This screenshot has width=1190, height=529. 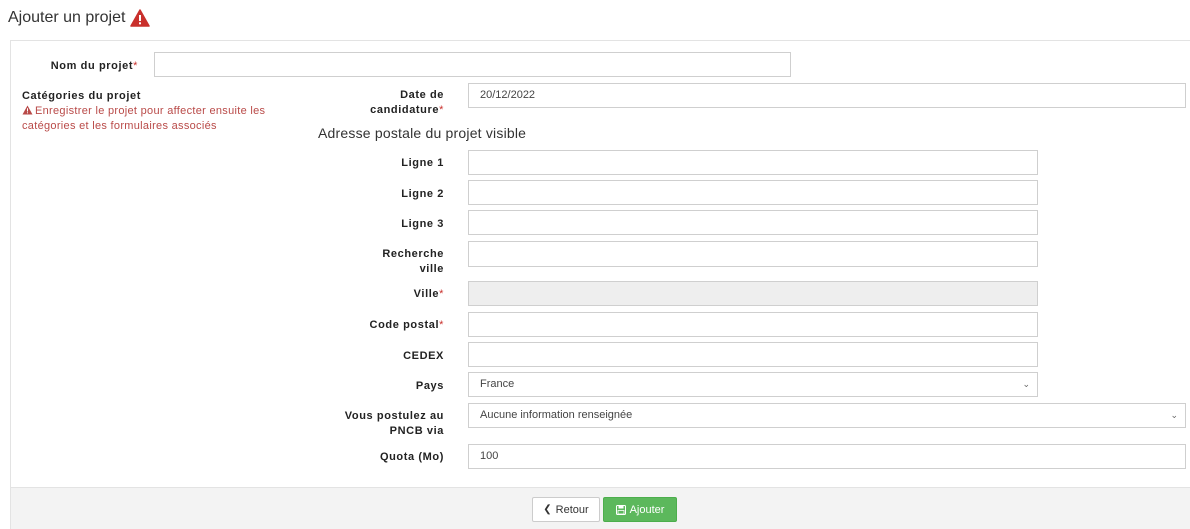 What do you see at coordinates (411, 457) in the screenshot?
I see `quota-label: Quota (Mo)` at bounding box center [411, 457].